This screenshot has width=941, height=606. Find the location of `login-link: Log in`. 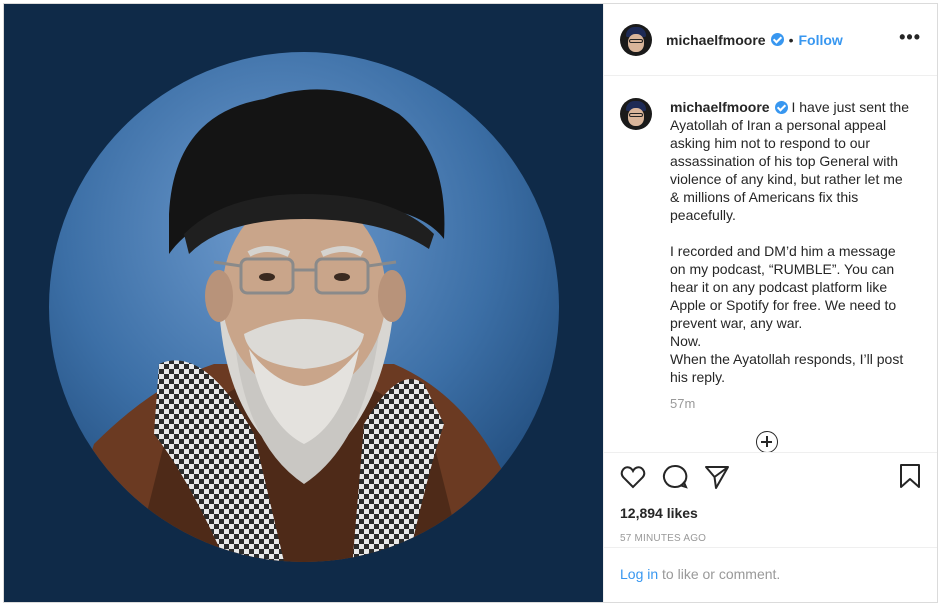

login-link: Log in is located at coordinates (639, 574).